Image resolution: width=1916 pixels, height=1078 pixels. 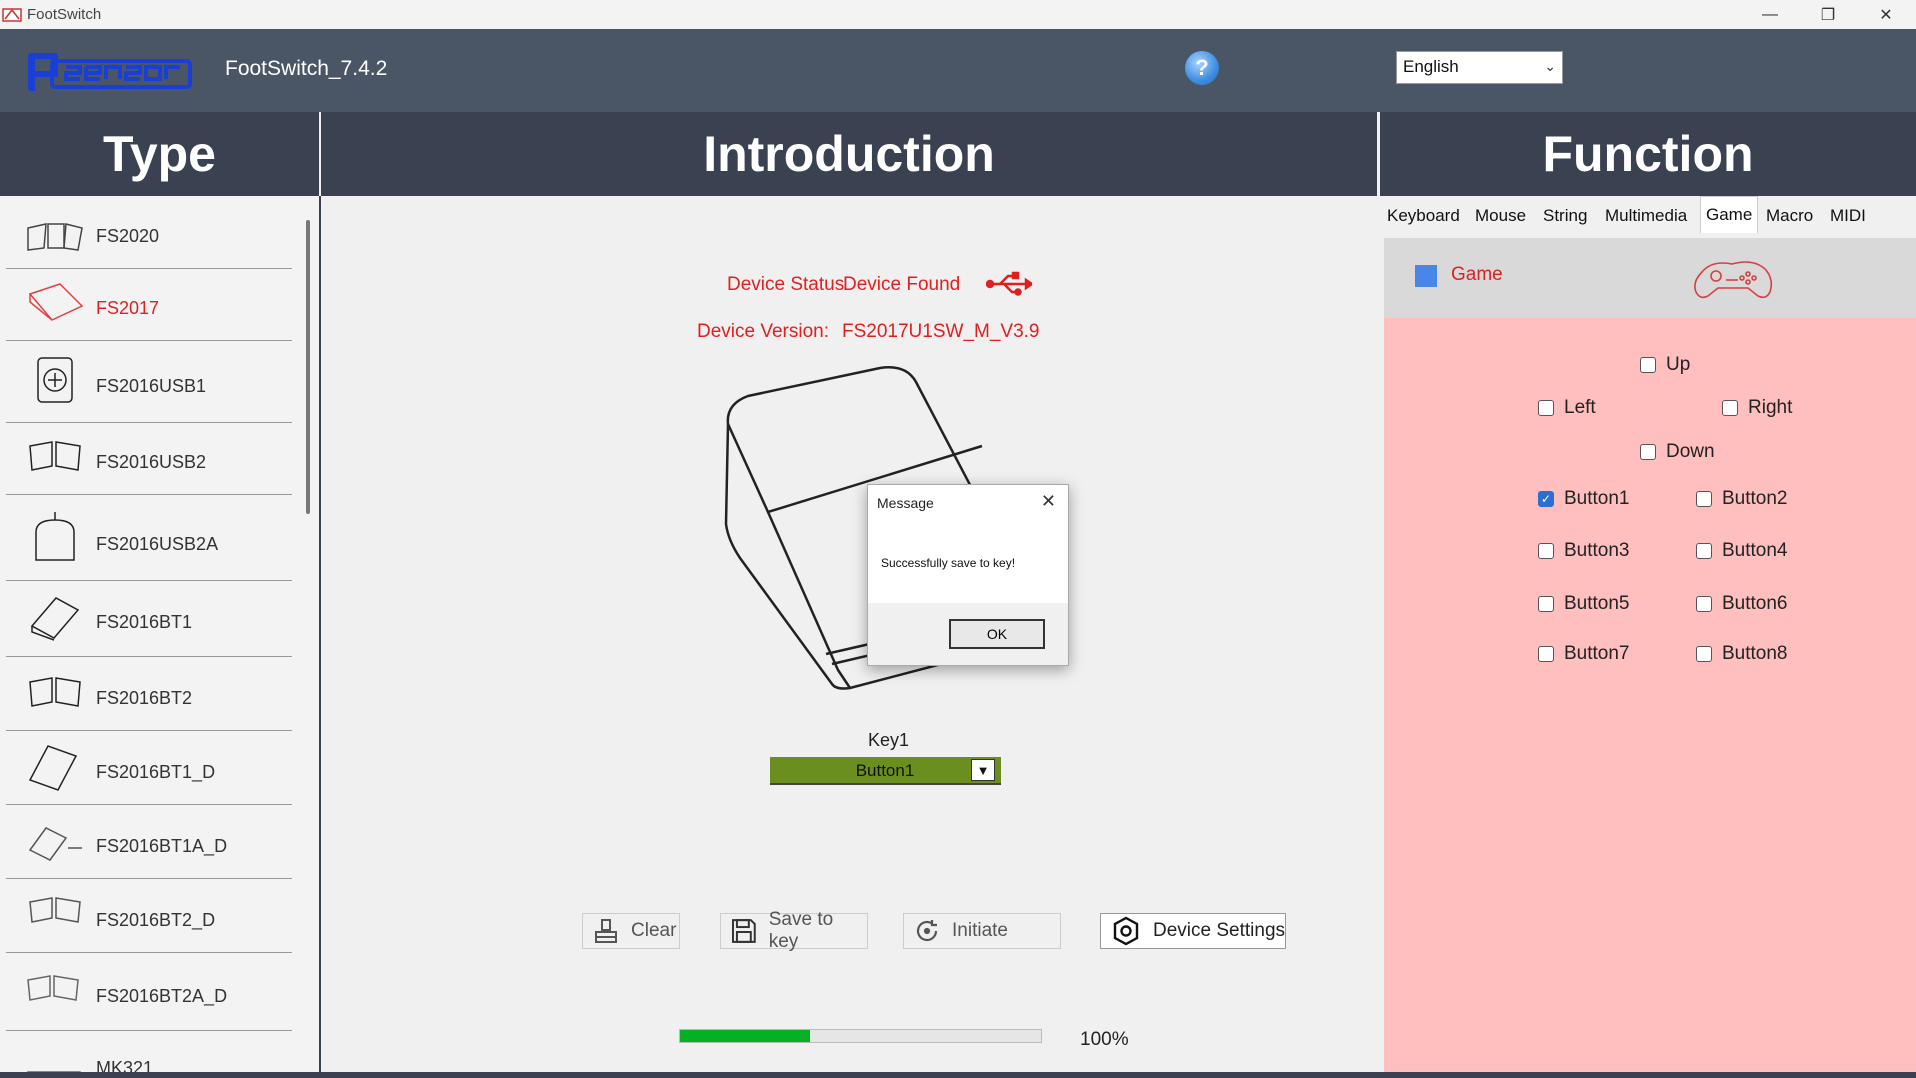 I want to click on ok-button: OK, so click(x=997, y=634).